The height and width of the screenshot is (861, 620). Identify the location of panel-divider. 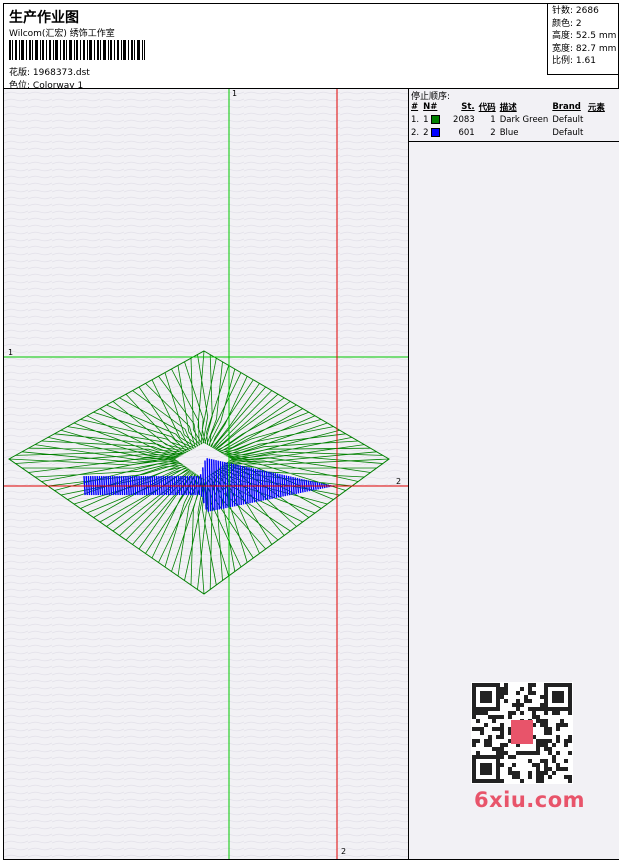
(514, 141).